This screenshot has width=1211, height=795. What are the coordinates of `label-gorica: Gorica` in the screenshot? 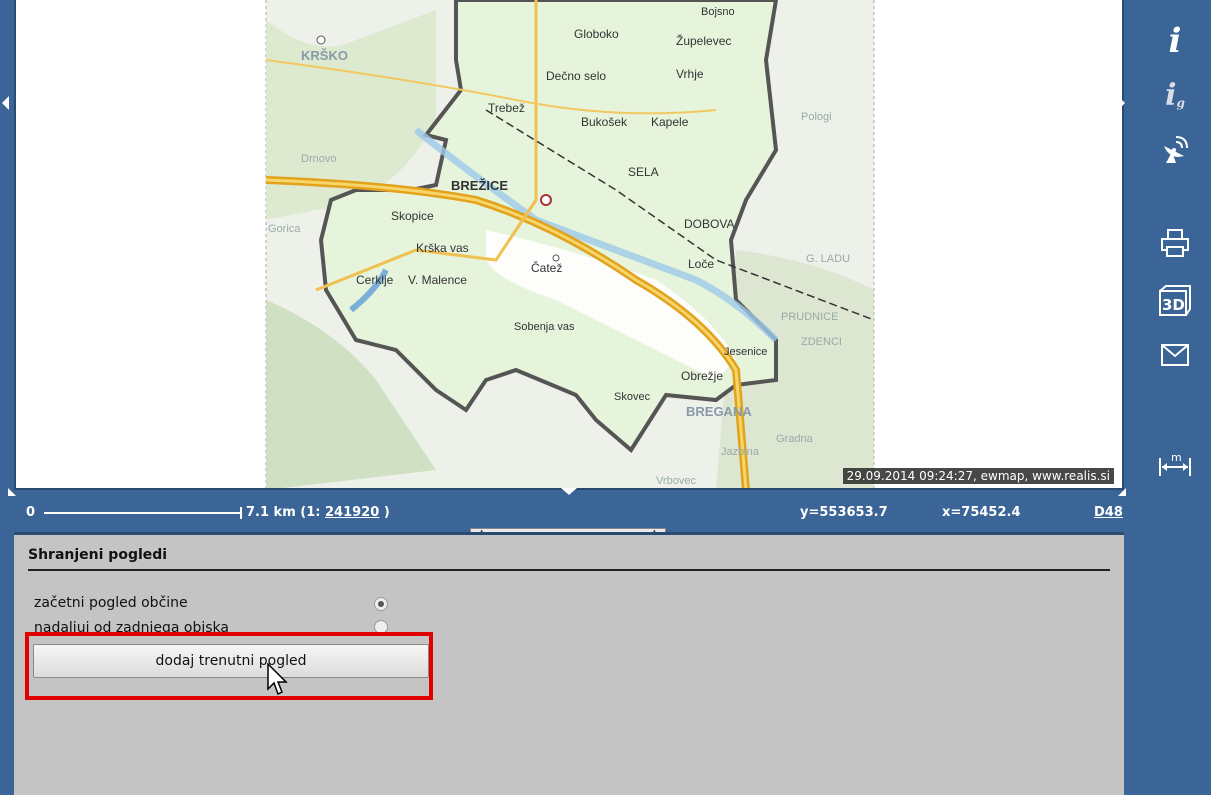 It's located at (284, 229).